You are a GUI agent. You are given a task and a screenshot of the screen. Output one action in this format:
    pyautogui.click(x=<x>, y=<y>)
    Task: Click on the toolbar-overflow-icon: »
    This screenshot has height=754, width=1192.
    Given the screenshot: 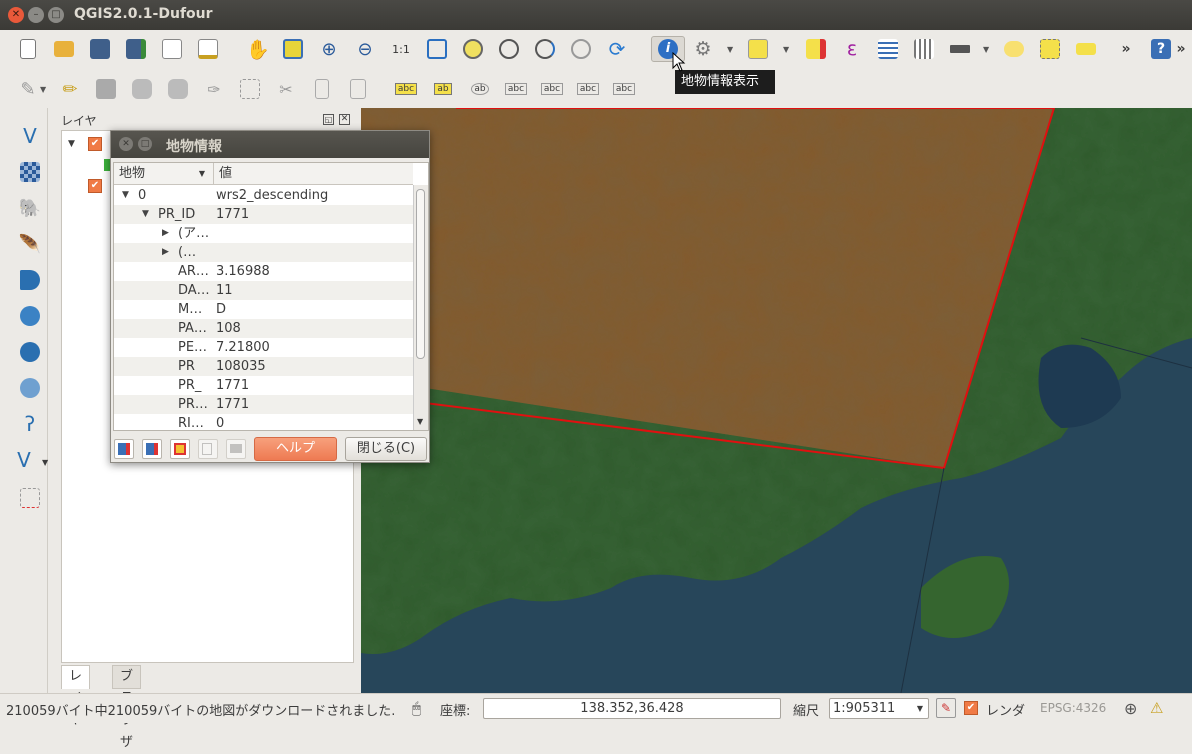 What is the action you would take?
    pyautogui.click(x=1126, y=49)
    